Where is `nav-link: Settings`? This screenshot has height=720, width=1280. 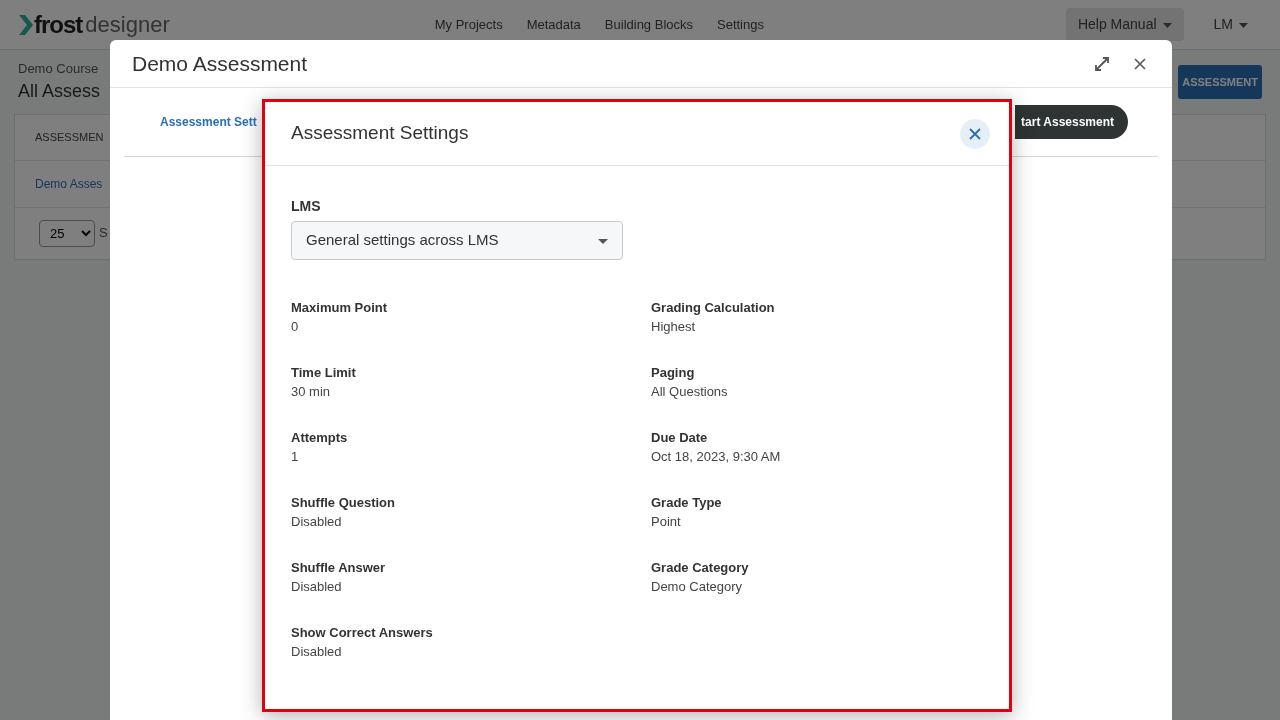 nav-link: Settings is located at coordinates (740, 24).